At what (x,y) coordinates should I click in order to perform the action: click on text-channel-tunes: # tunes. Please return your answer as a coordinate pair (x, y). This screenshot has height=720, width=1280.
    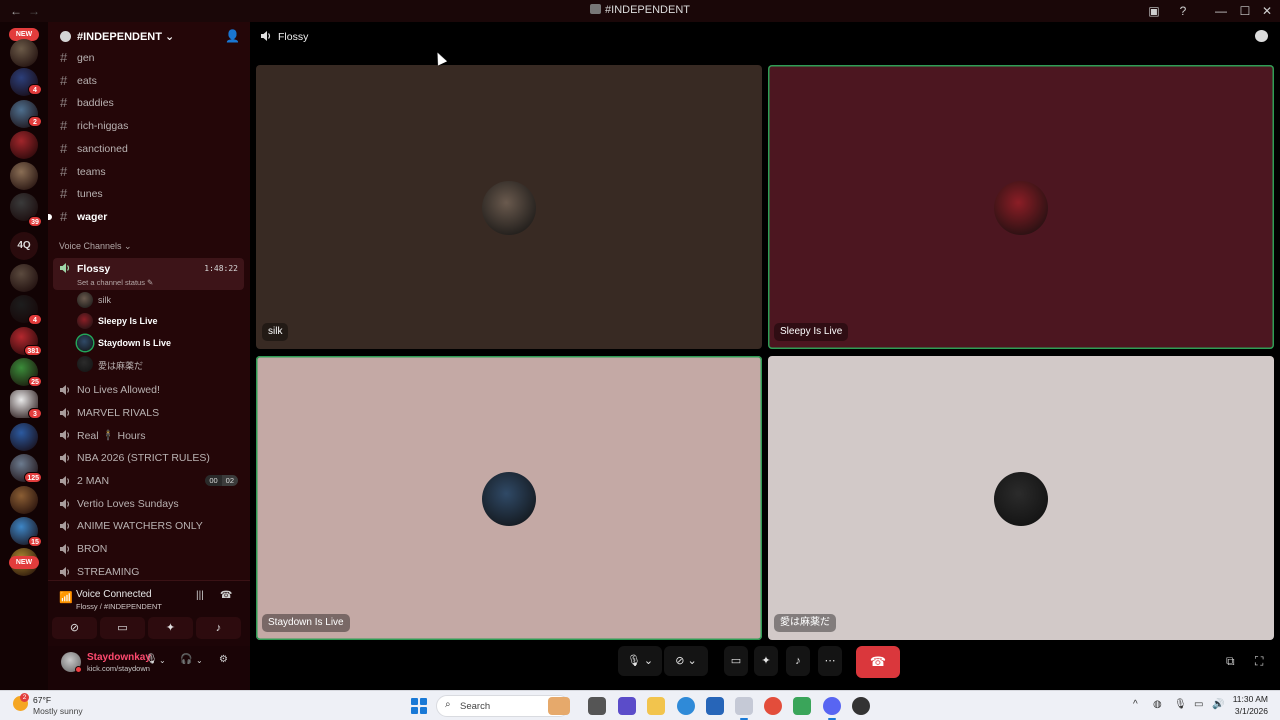
    Looking at the image, I should click on (151, 194).